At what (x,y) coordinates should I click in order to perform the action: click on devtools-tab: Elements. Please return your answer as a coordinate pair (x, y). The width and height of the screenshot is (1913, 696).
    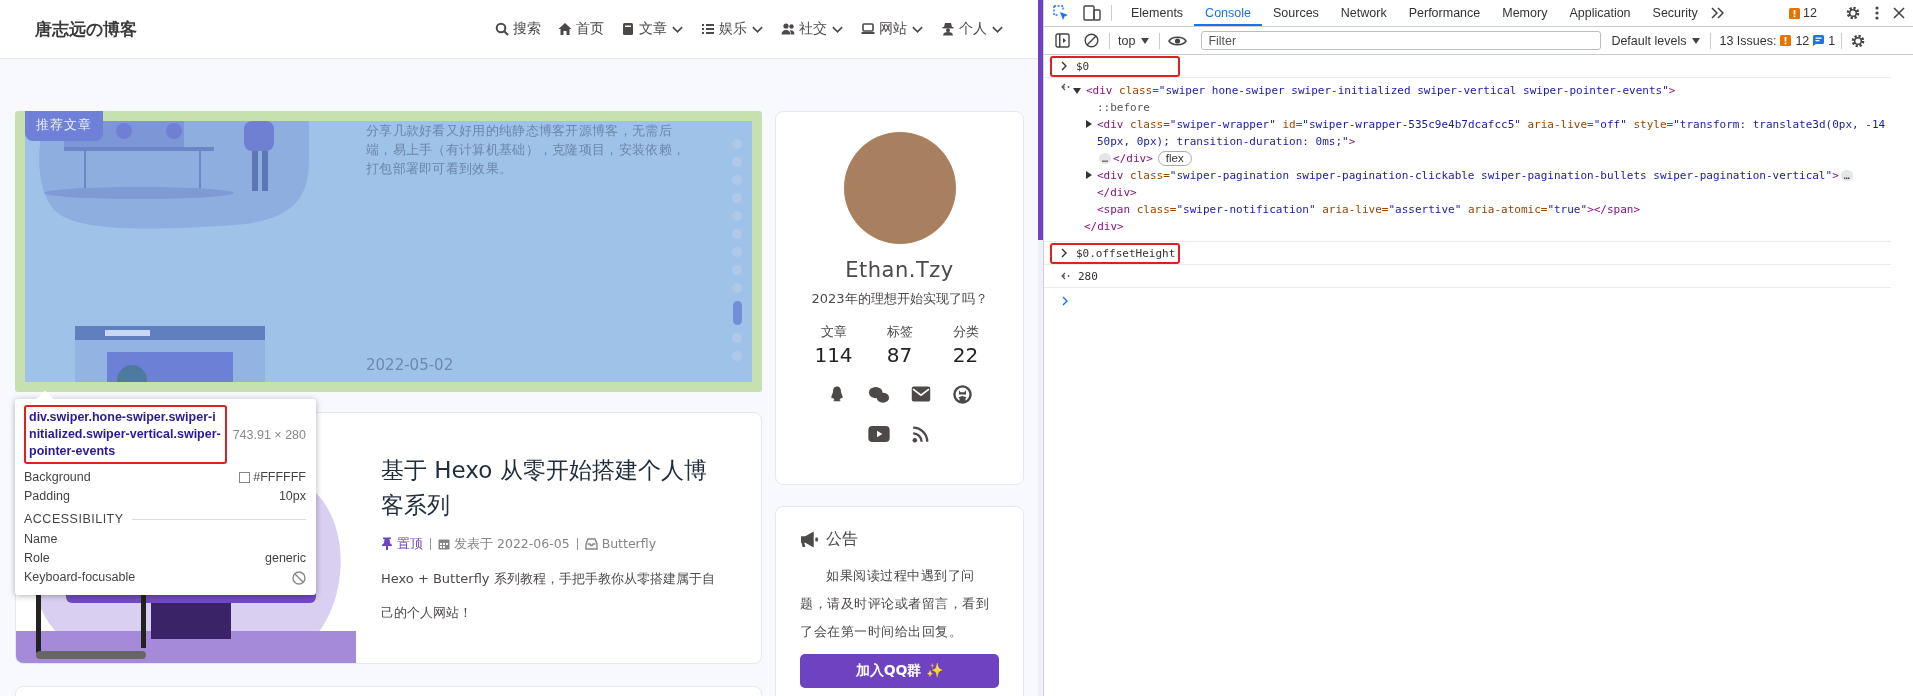
    Looking at the image, I should click on (1157, 13).